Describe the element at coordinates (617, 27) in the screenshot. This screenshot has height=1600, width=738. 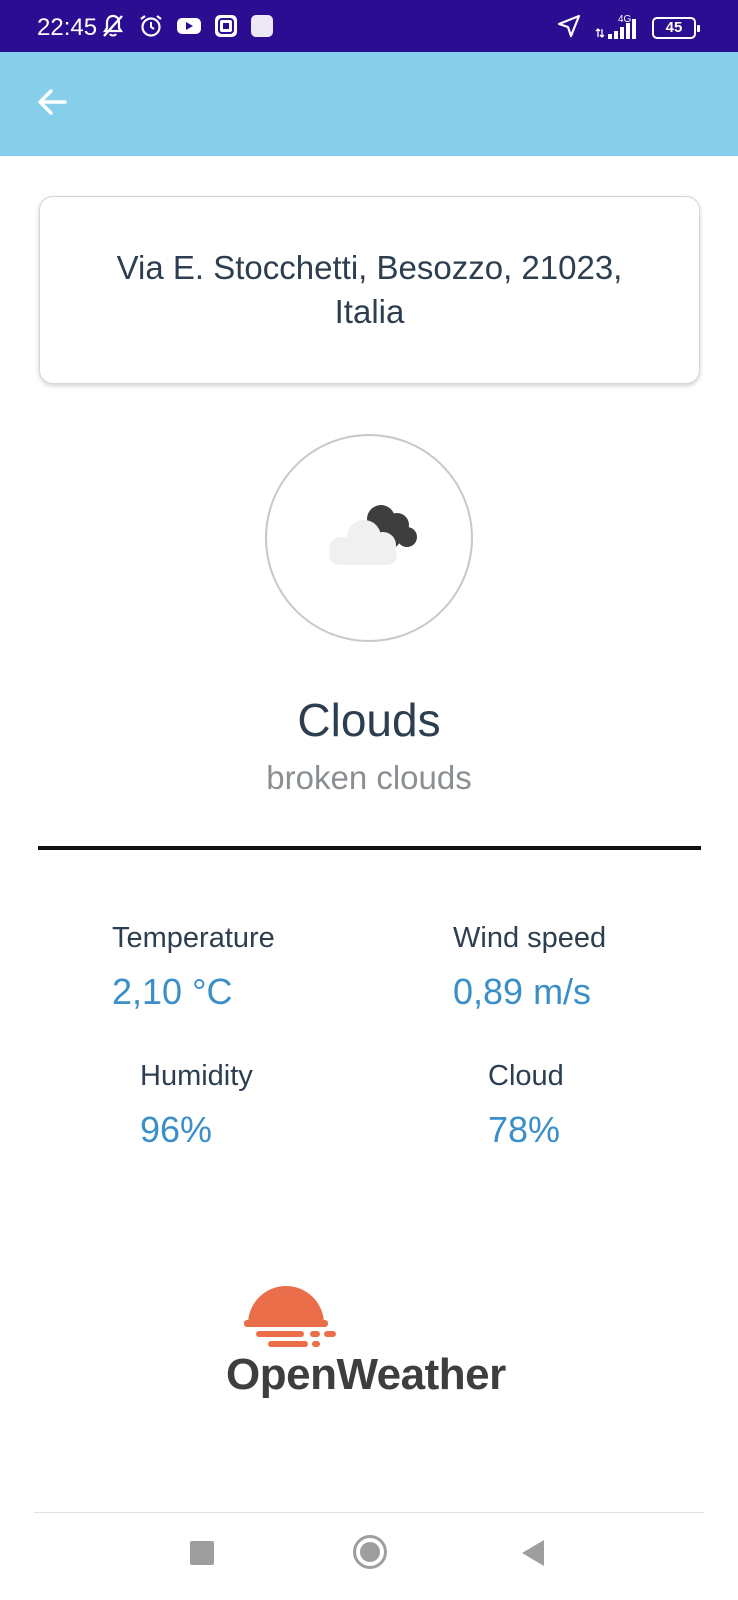
I see `signal-icon: 4G` at that location.